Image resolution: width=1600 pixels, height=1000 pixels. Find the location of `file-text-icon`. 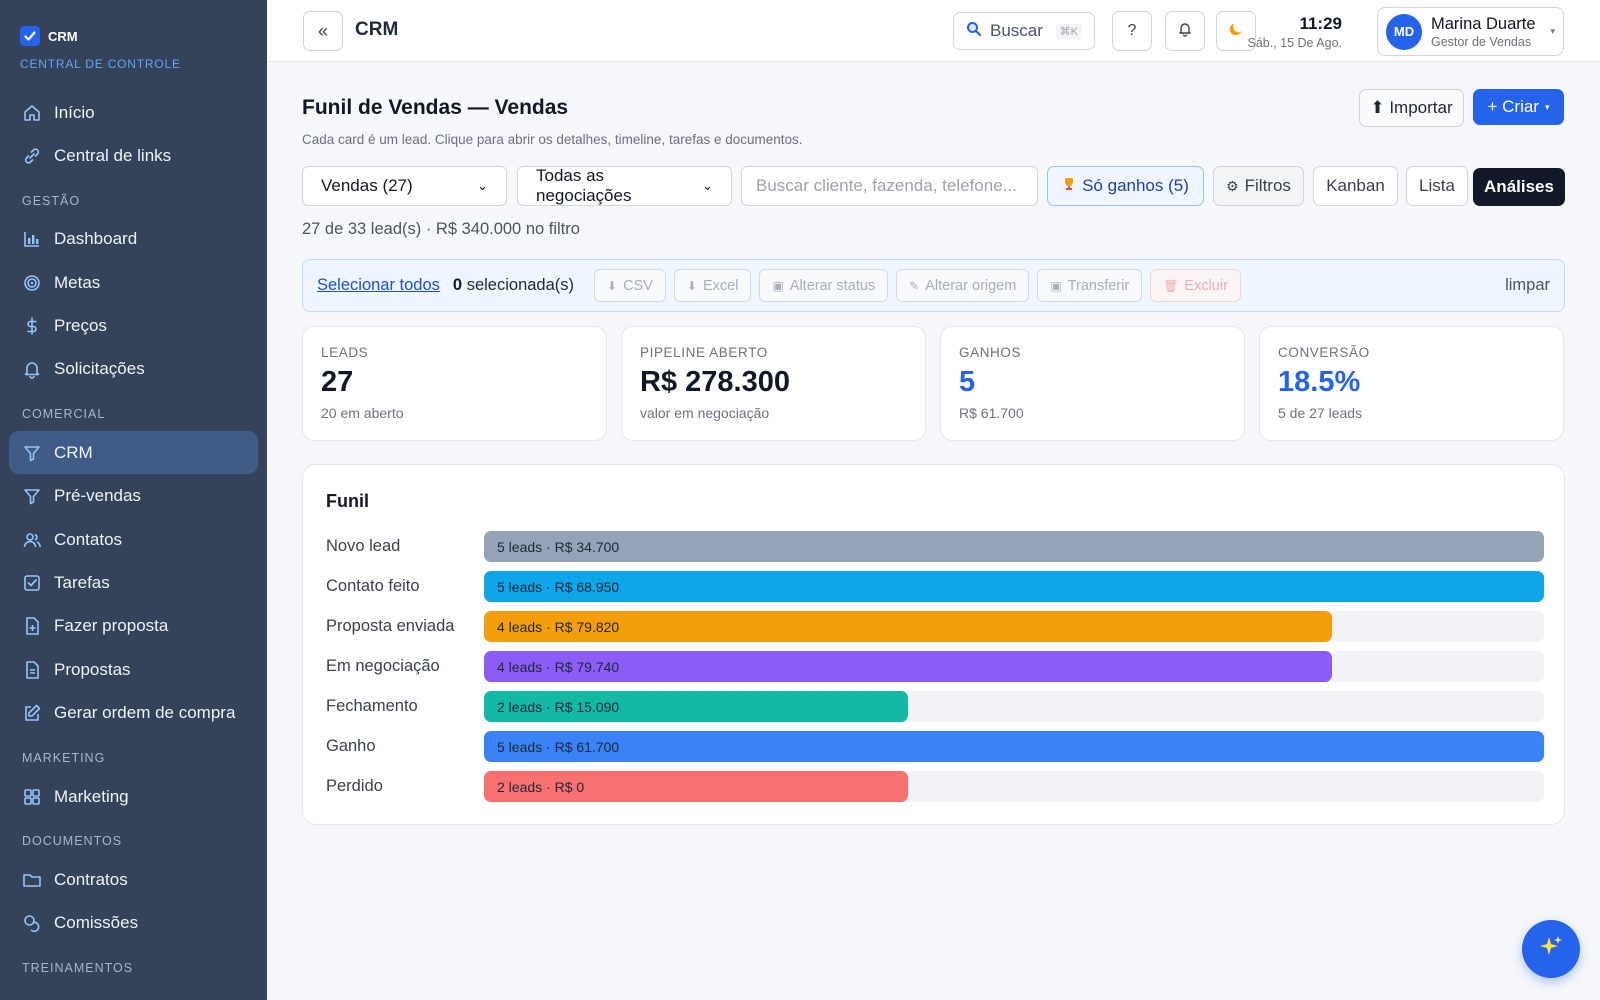

file-text-icon is located at coordinates (32, 670).